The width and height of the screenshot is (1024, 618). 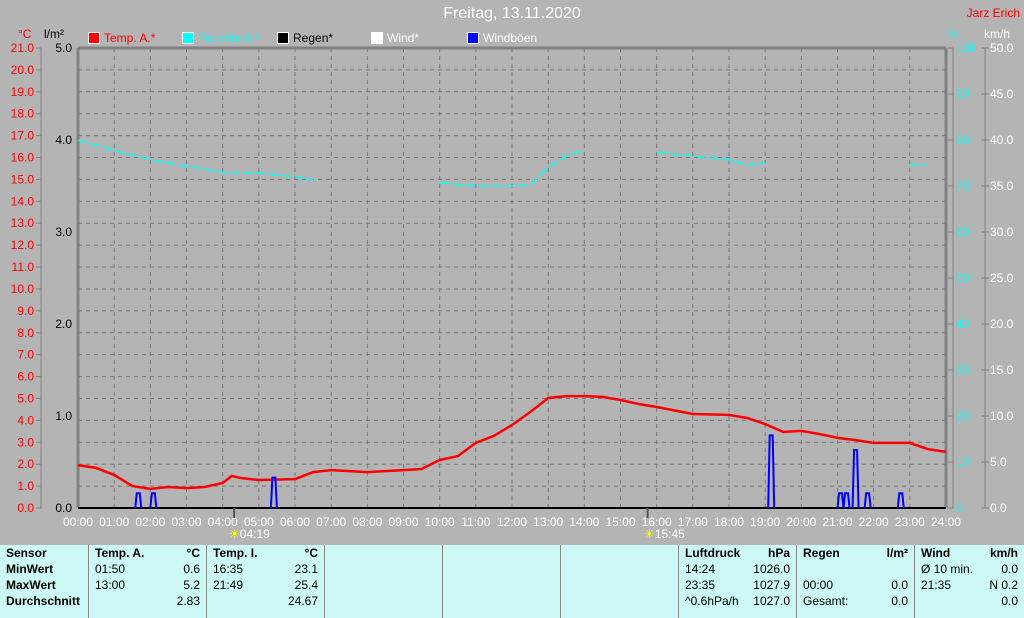 What do you see at coordinates (403, 38) in the screenshot?
I see `legend-label: Wind*` at bounding box center [403, 38].